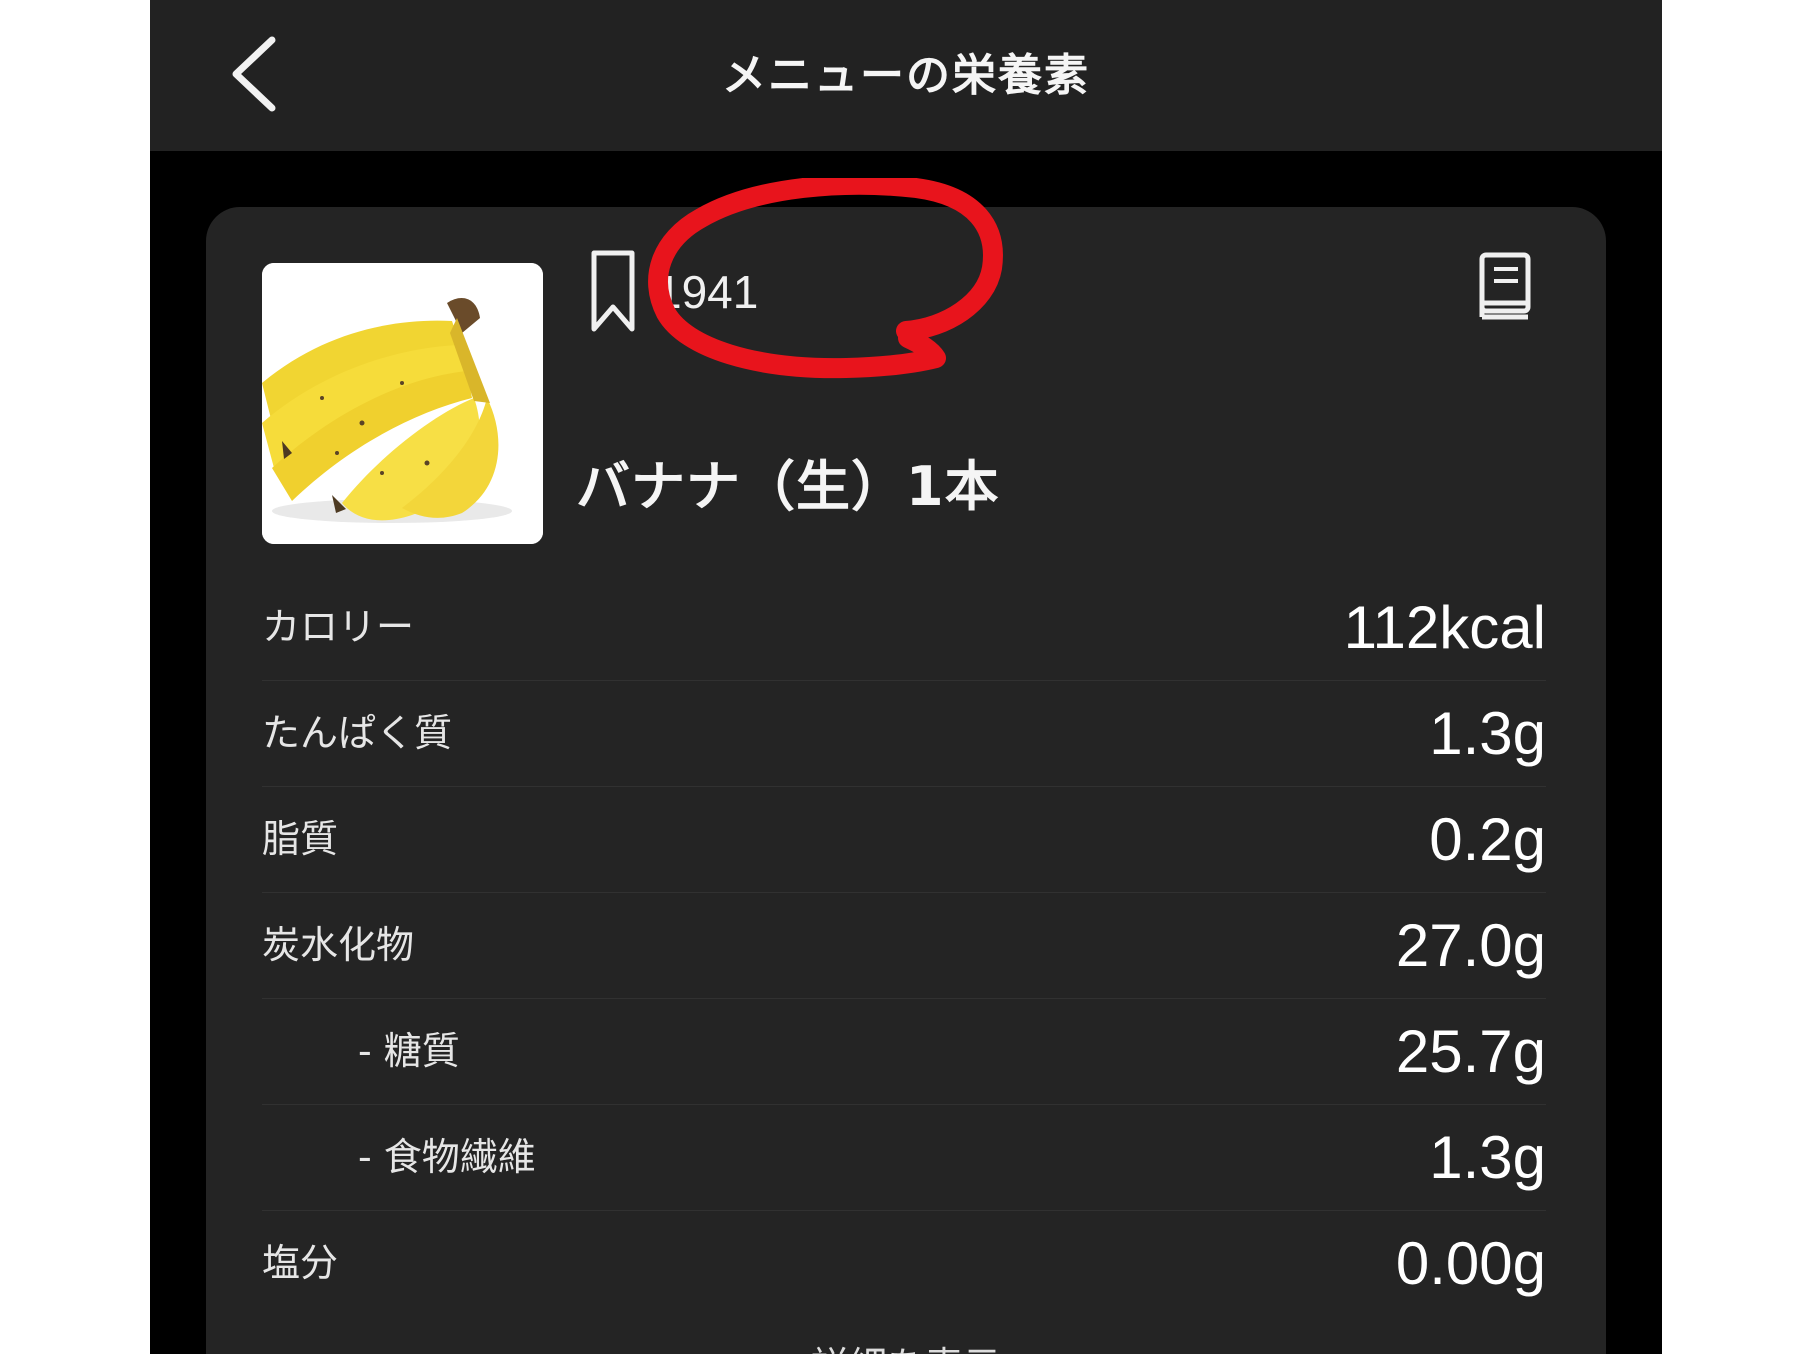  What do you see at coordinates (357, 733) in the screenshot?
I see `nutrient-label: たんぱく質` at bounding box center [357, 733].